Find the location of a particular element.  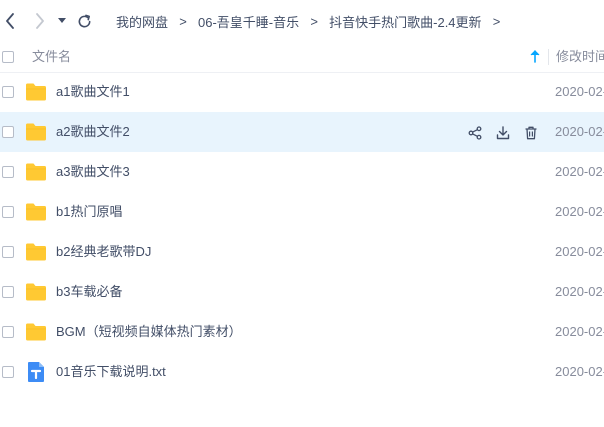

arrow-up-icon is located at coordinates (535, 56).